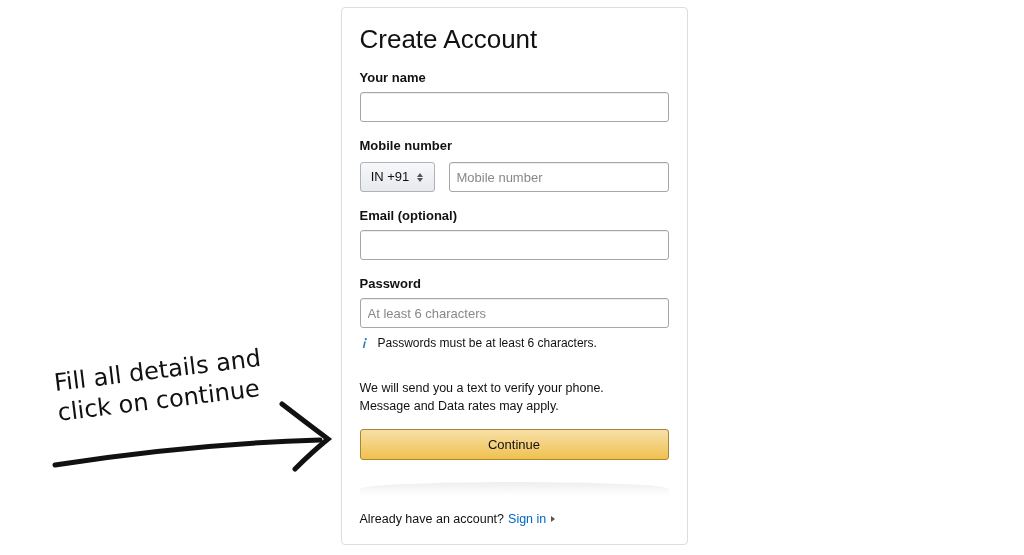 This screenshot has height=555, width=1024. What do you see at coordinates (514, 444) in the screenshot?
I see `continue-button: Continue` at bounding box center [514, 444].